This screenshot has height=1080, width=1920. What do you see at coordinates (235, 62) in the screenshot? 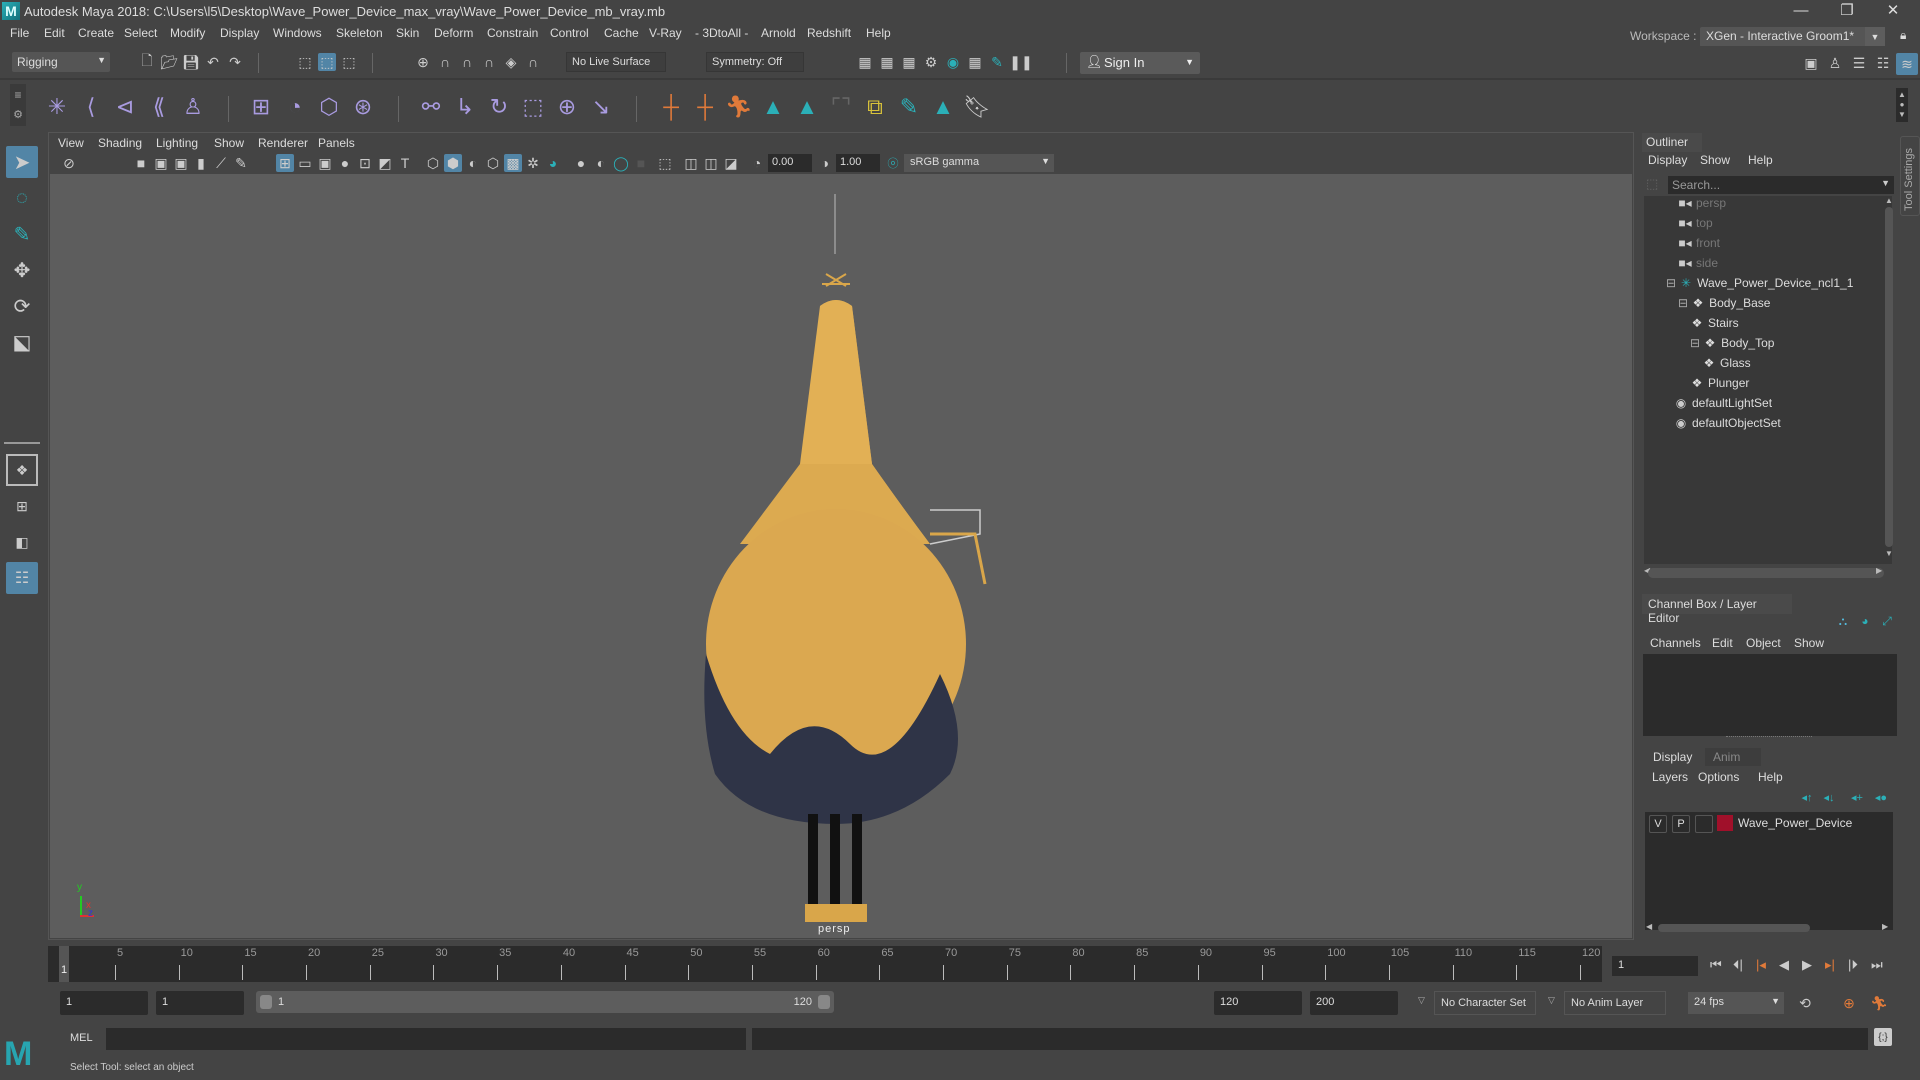
I see `redo-icon: ↷` at bounding box center [235, 62].